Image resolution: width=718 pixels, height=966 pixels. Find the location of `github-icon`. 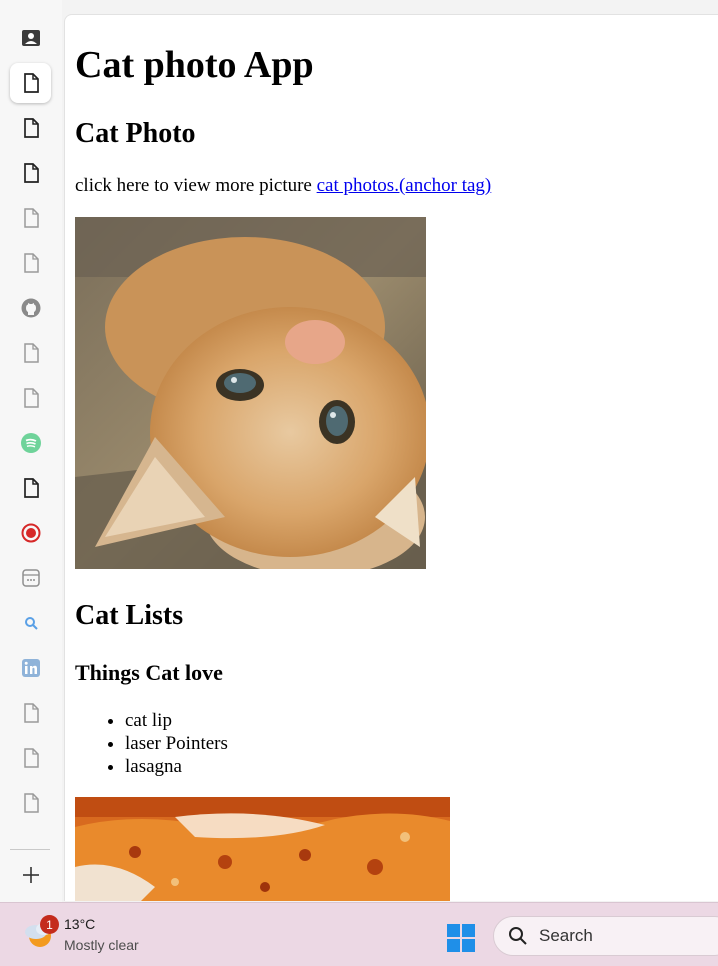

github-icon is located at coordinates (30, 308).